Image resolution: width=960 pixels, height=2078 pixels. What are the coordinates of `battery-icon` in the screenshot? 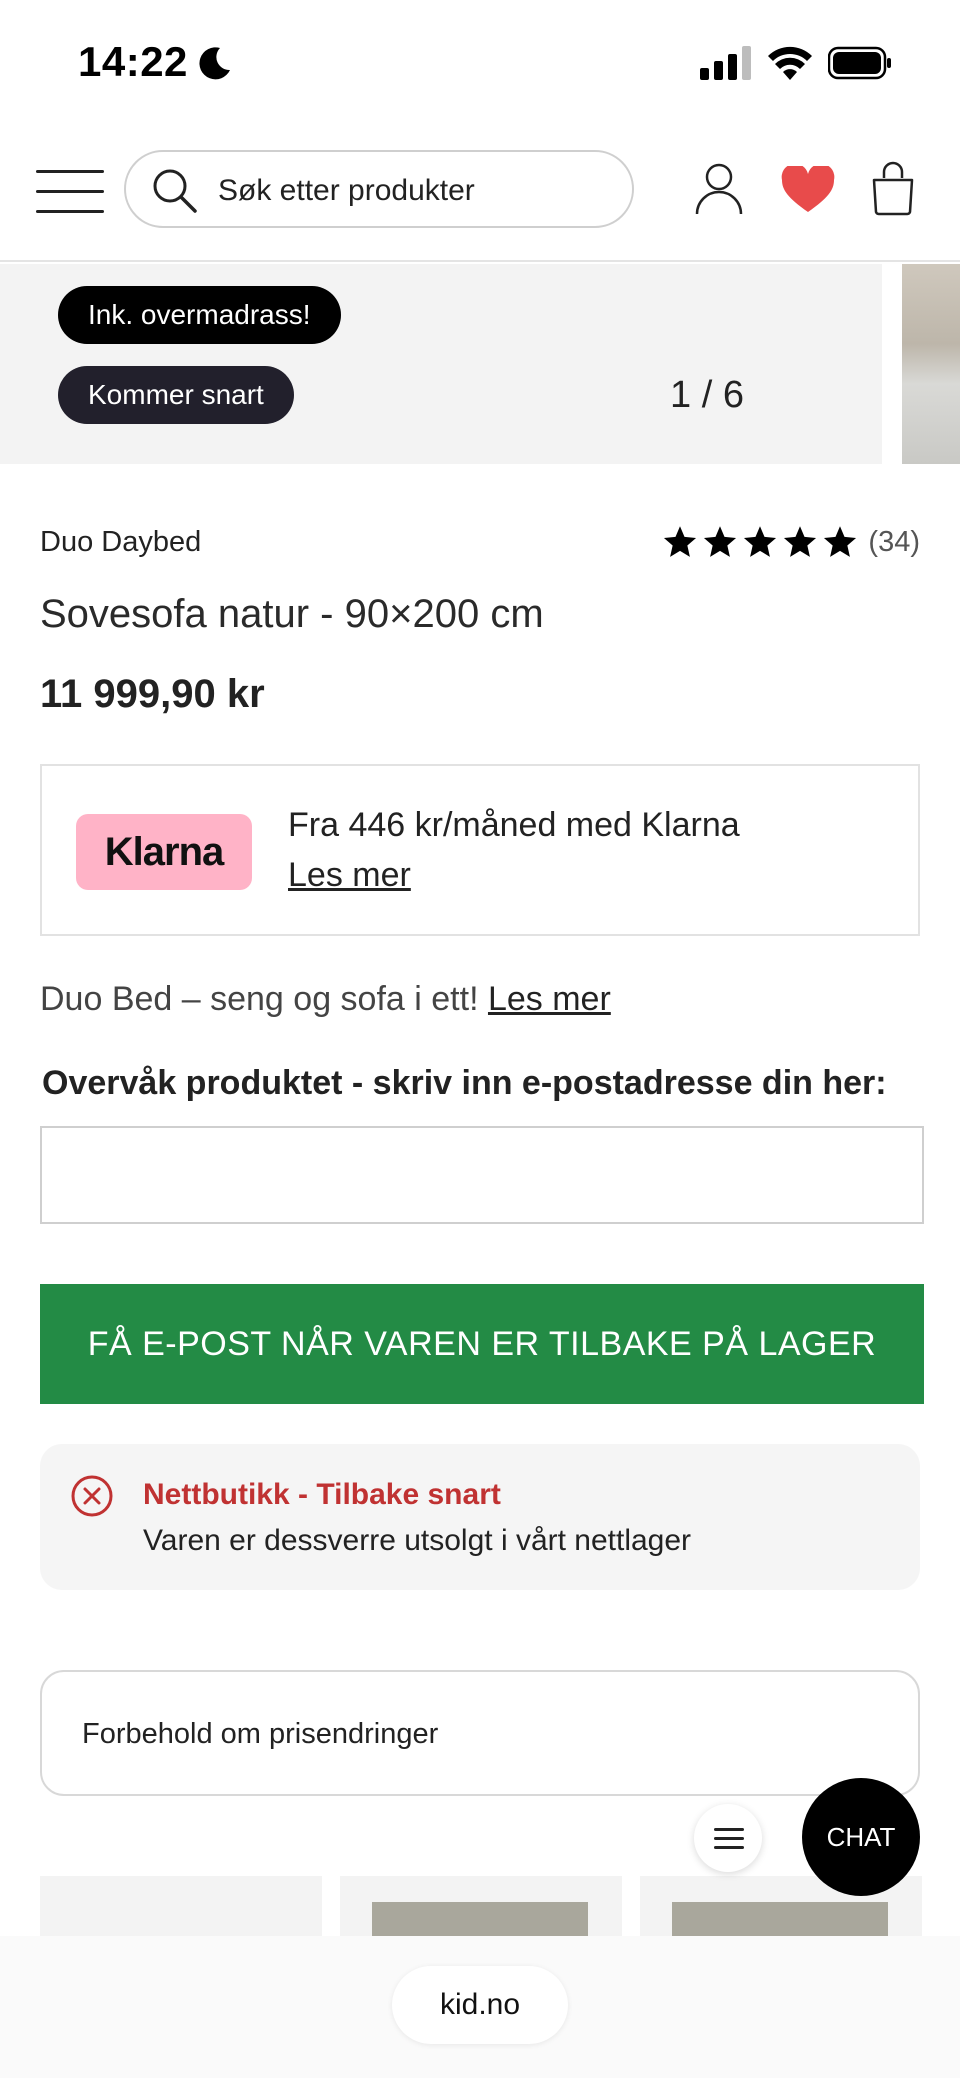 It's located at (859, 63).